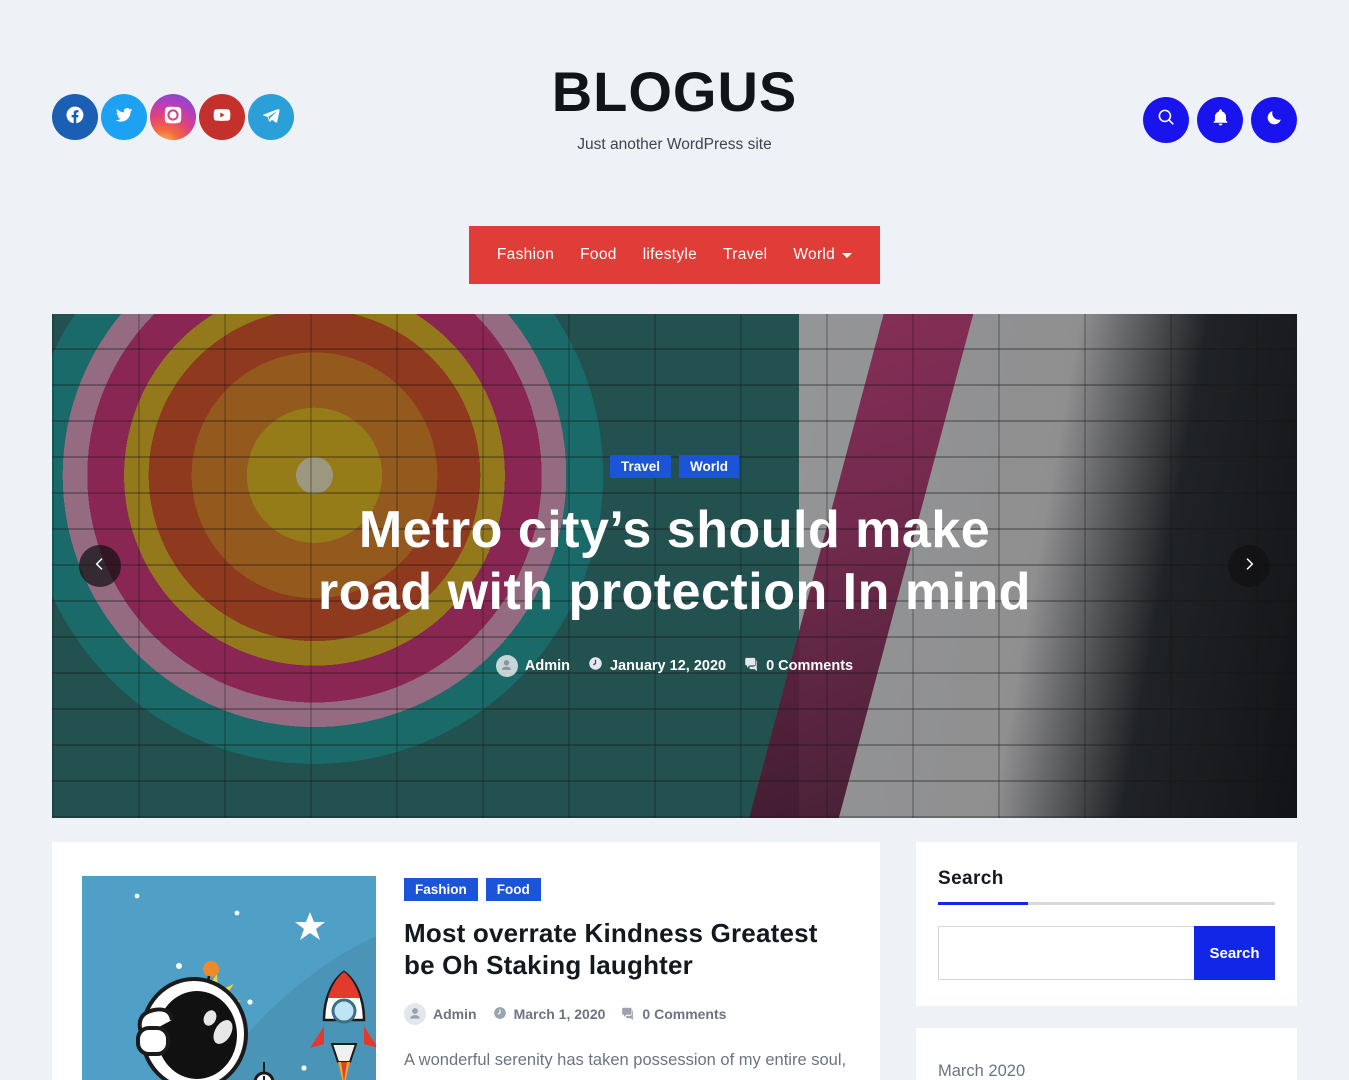 The height and width of the screenshot is (1080, 1349). I want to click on post-tags: Fashion Food, so click(627, 889).